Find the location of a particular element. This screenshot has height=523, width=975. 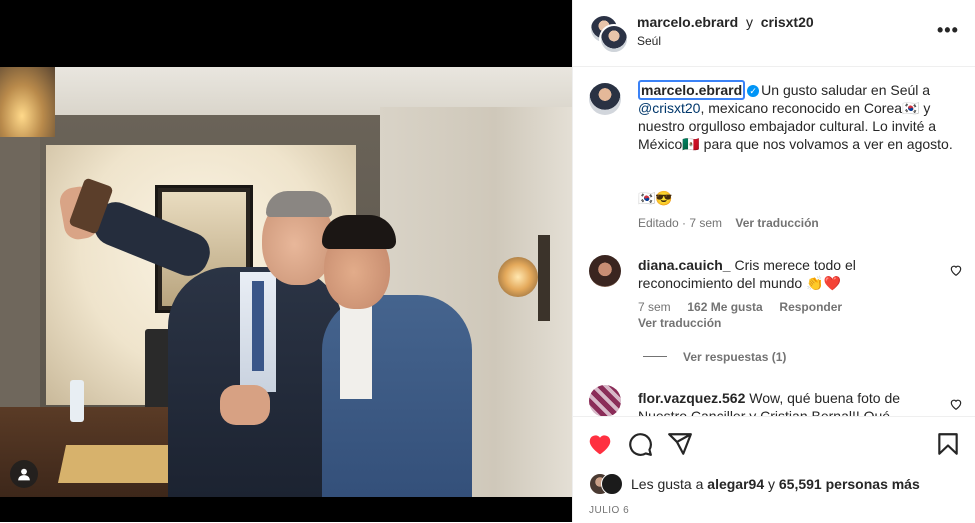

photo-person-right-shirt is located at coordinates (356, 349).